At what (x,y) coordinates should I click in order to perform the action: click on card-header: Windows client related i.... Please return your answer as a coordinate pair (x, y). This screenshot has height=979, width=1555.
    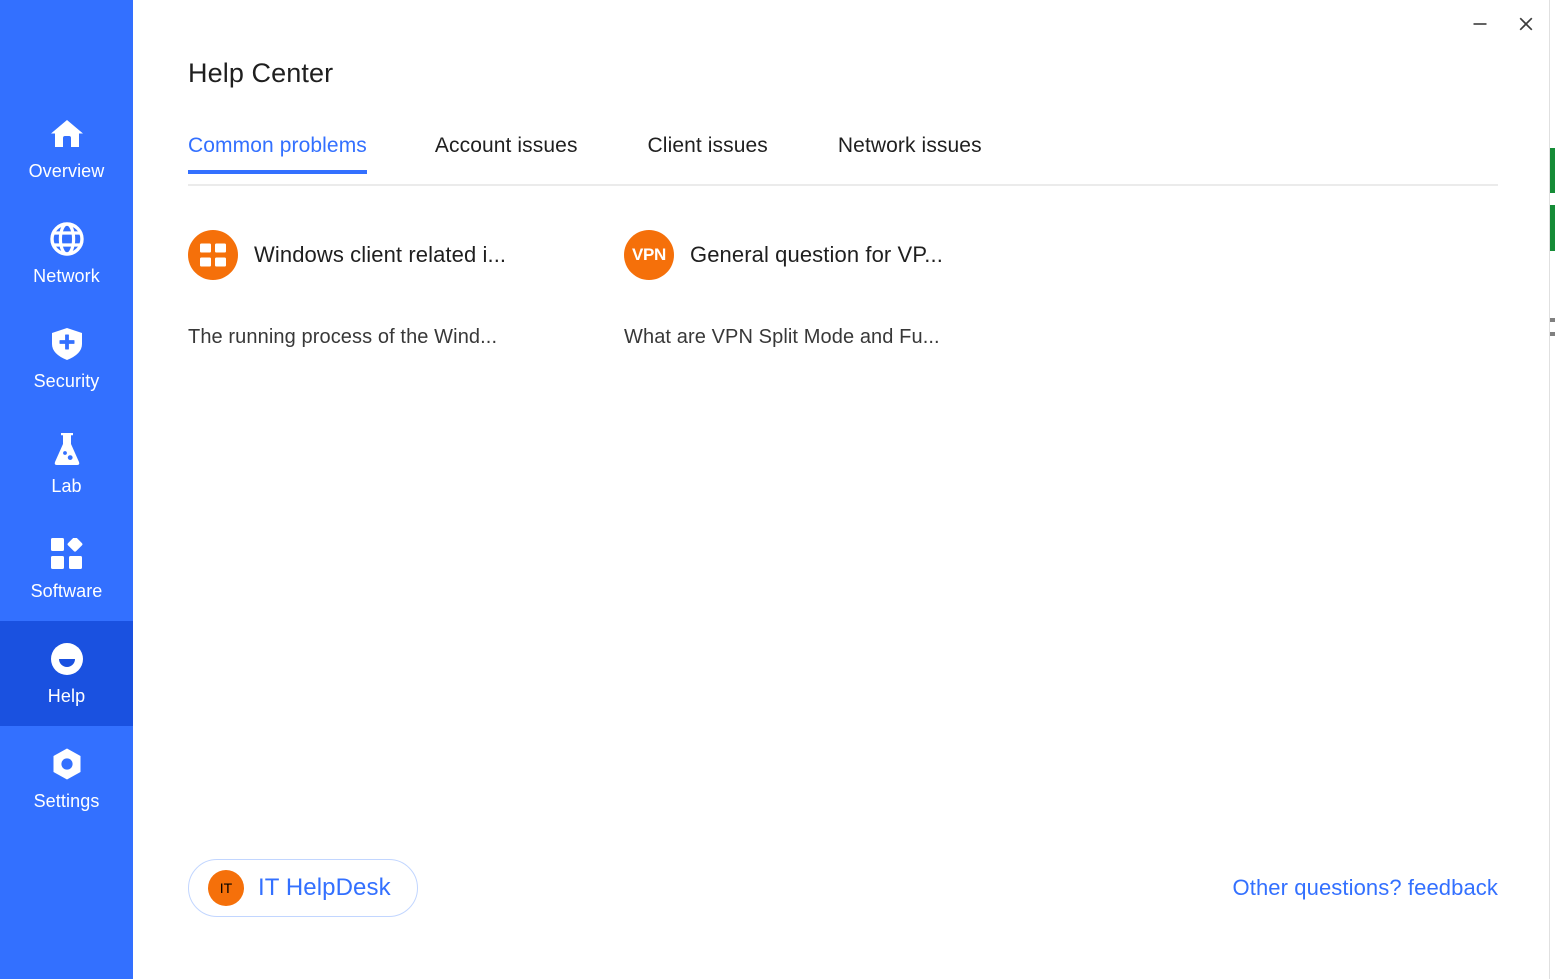
    Looking at the image, I should click on (406, 255).